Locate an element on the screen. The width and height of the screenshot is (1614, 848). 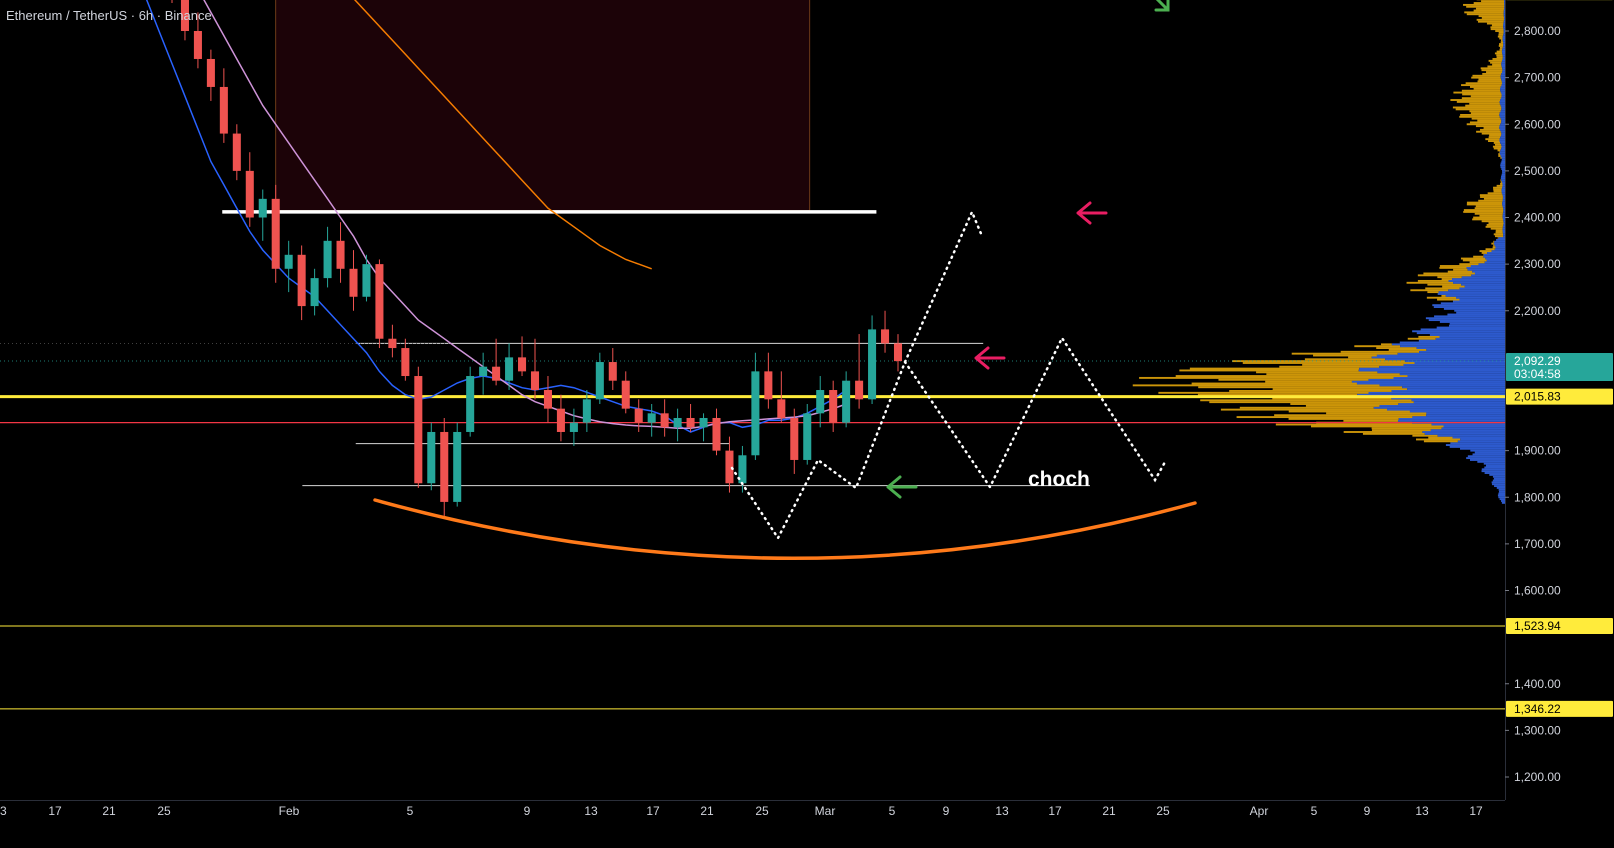
time-tick-label: Mar is located at coordinates (825, 811).